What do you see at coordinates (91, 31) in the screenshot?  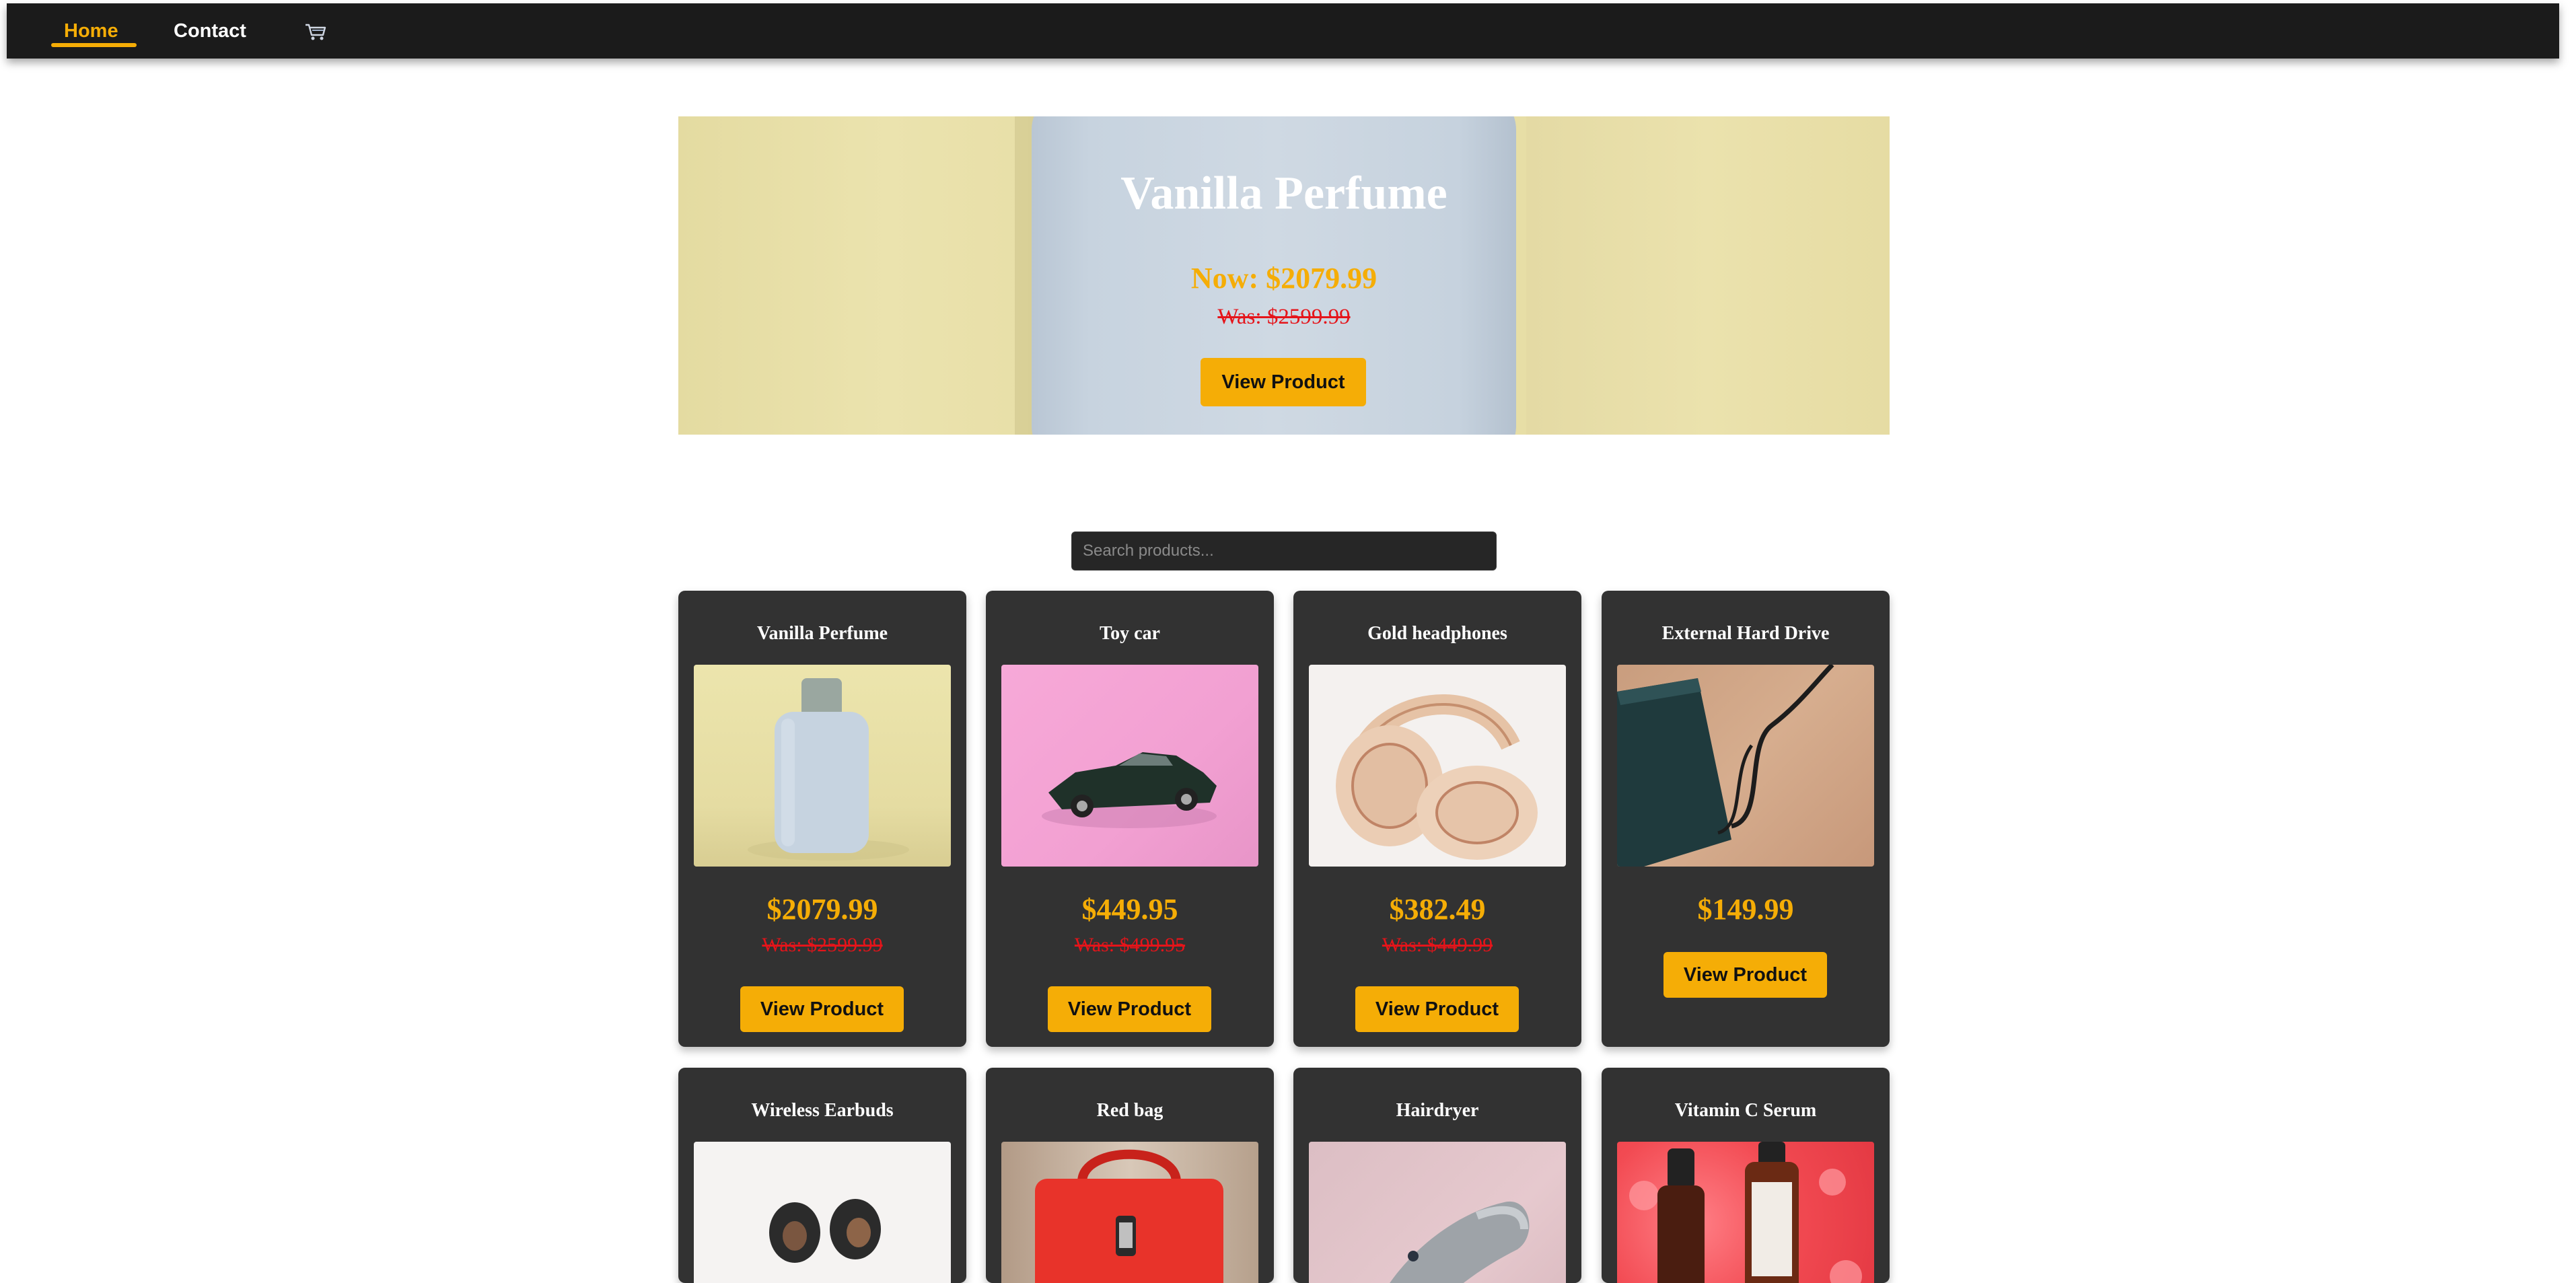 I see `nav-home-link: Home` at bounding box center [91, 31].